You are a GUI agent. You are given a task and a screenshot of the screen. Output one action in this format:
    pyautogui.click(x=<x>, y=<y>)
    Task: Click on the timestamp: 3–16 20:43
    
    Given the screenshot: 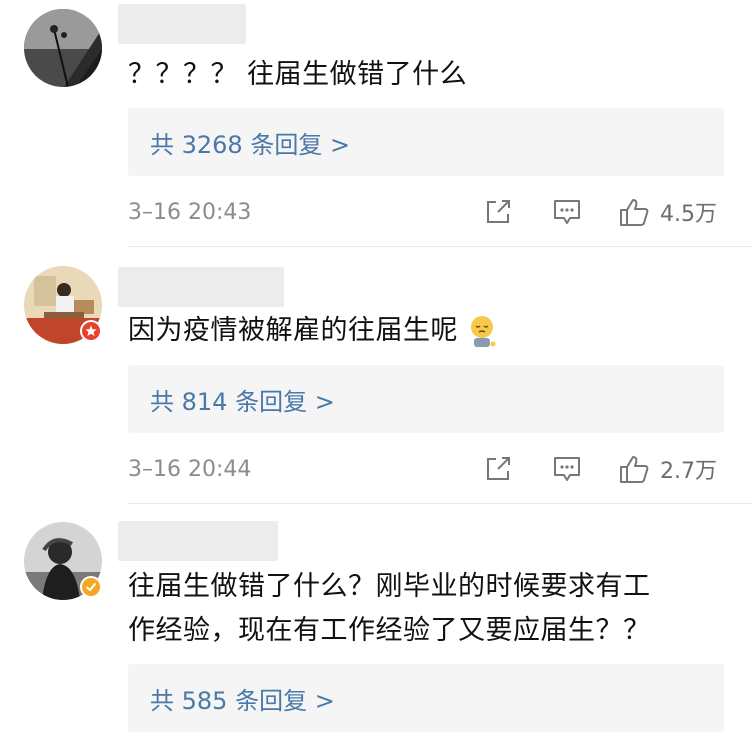 What is the action you would take?
    pyautogui.click(x=190, y=212)
    